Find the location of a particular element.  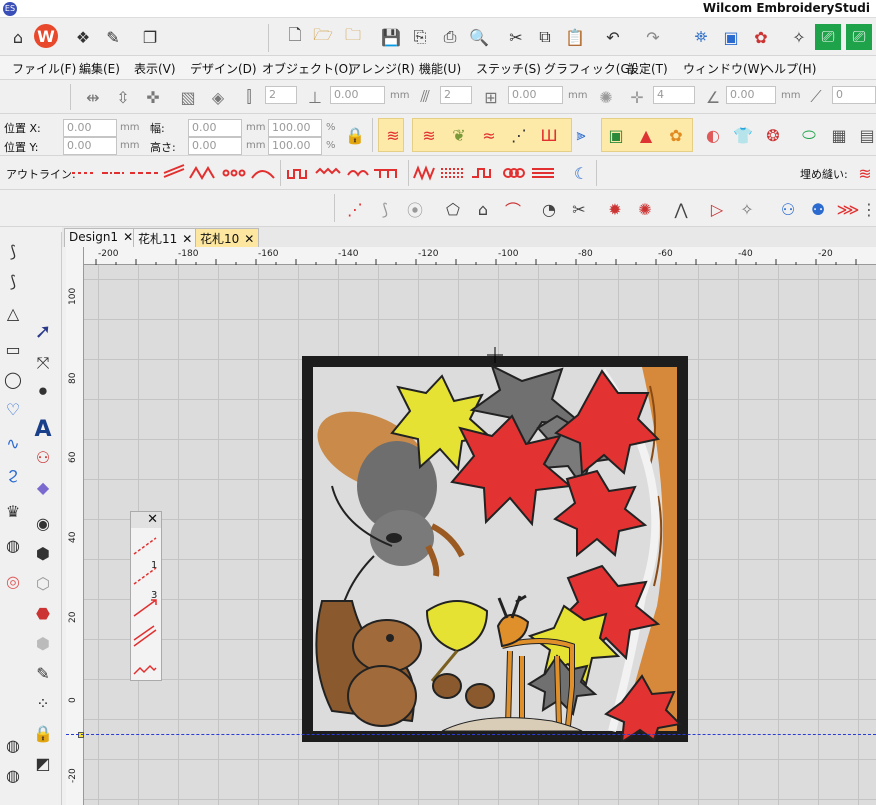

machine-icon: ⛯ is located at coordinates (701, 37).